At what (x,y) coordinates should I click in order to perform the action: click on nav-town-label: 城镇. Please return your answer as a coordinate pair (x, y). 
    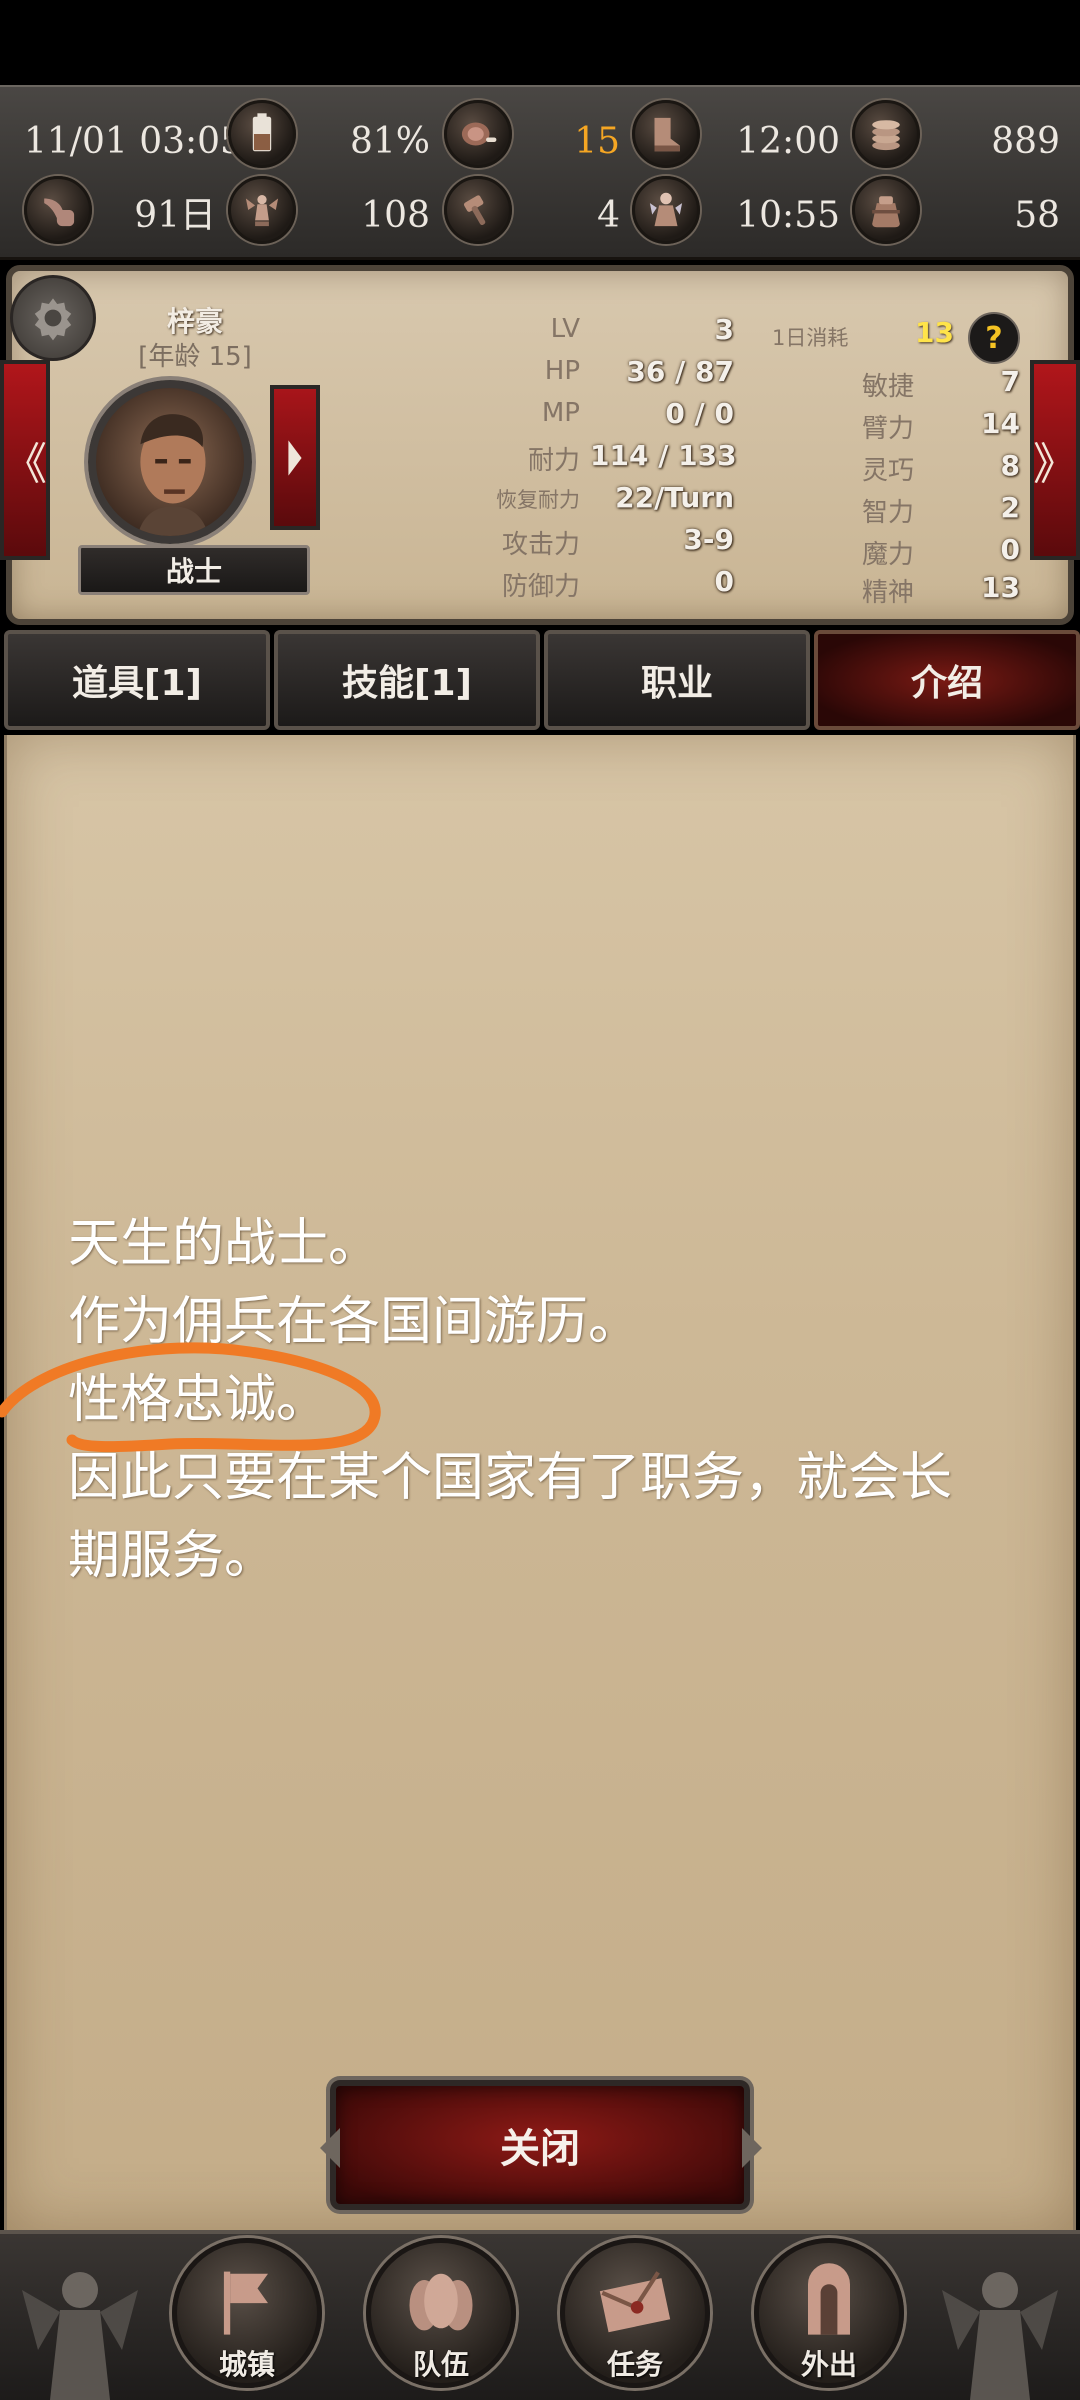
    Looking at the image, I should click on (246, 2364).